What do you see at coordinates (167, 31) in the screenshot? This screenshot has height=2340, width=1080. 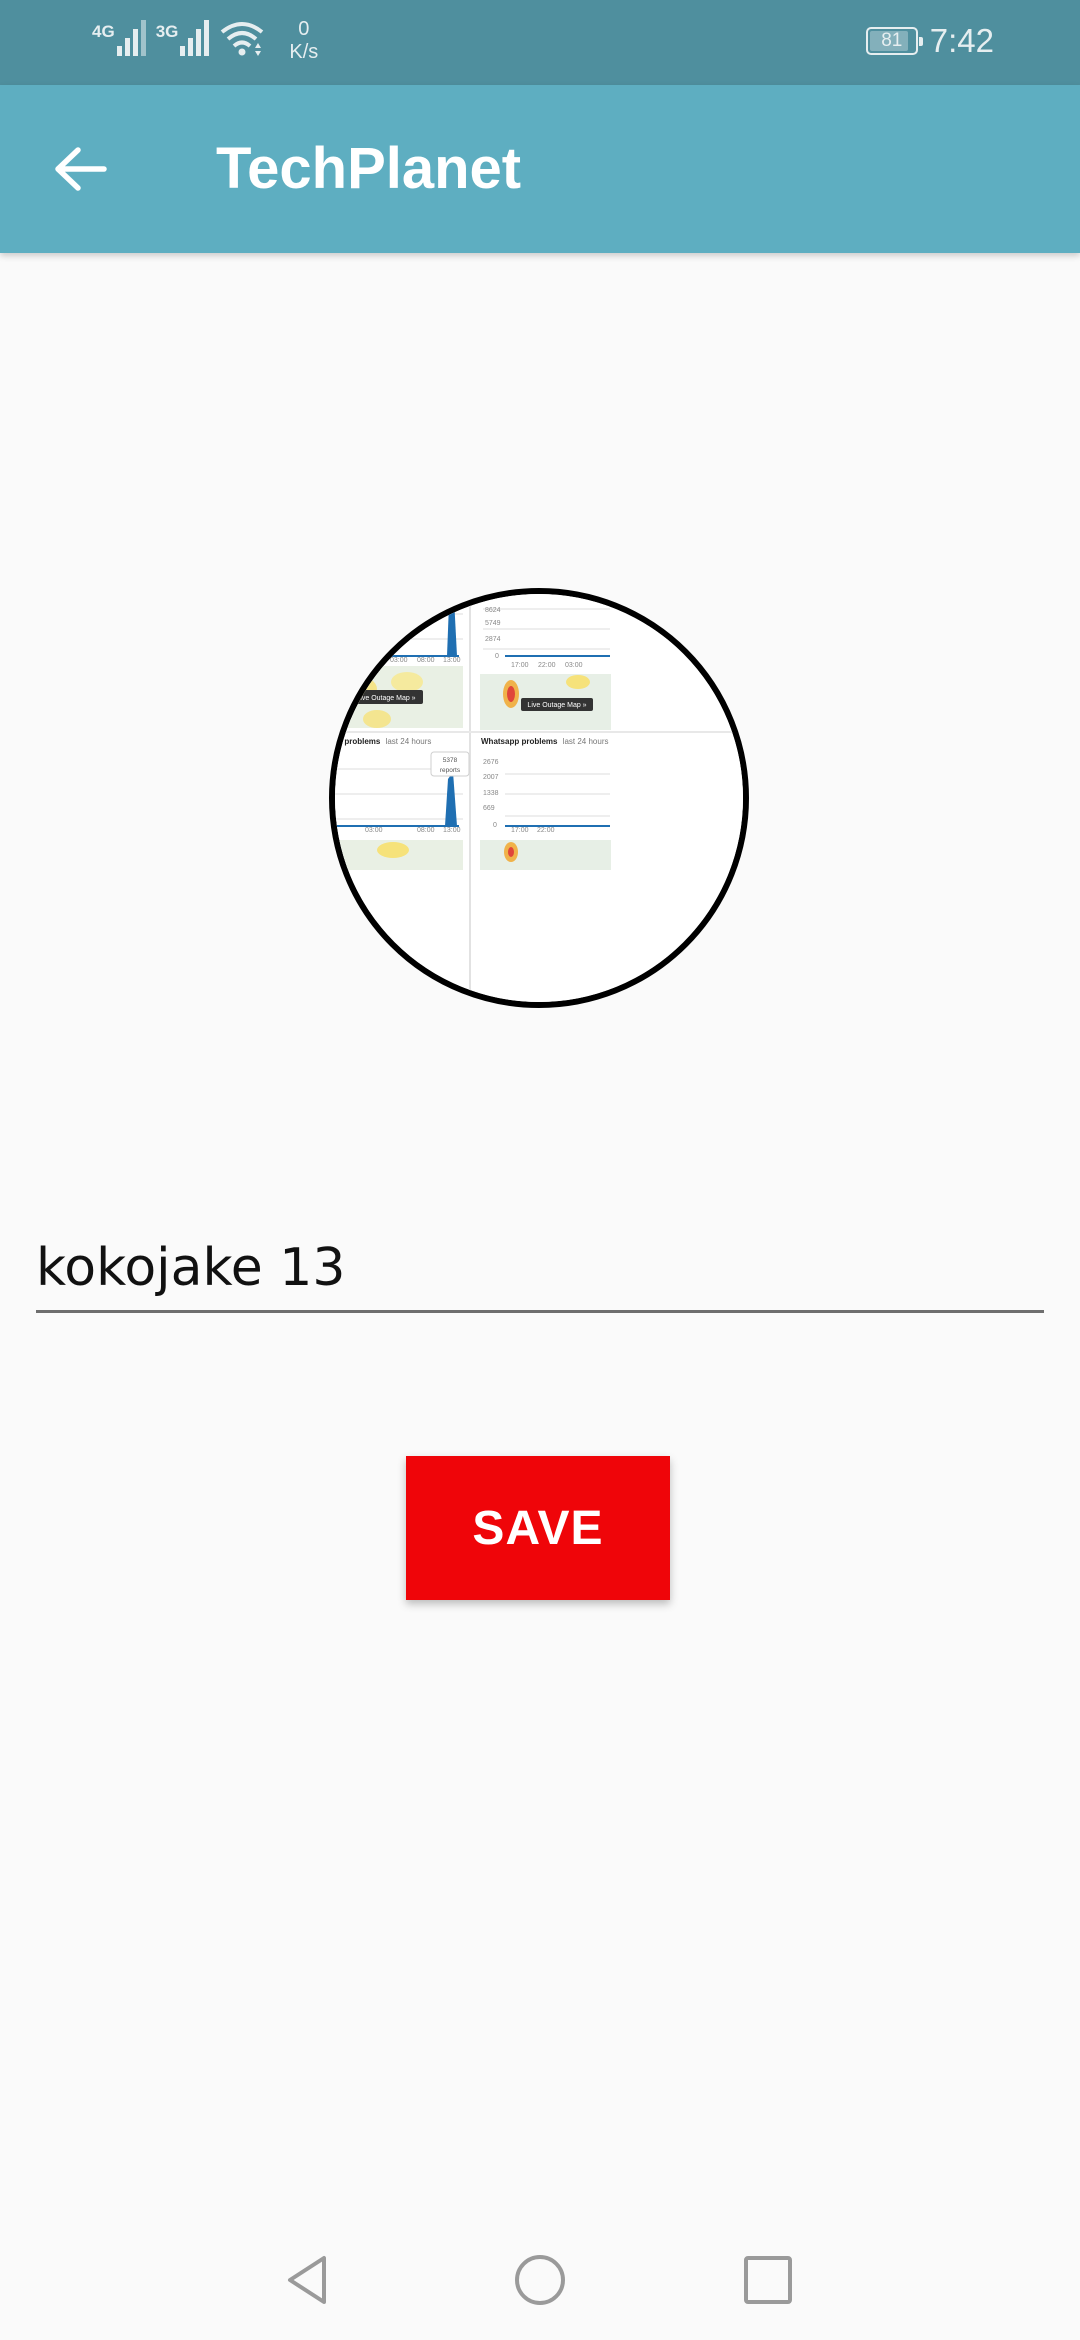 I see `network-3g-label: 3G` at bounding box center [167, 31].